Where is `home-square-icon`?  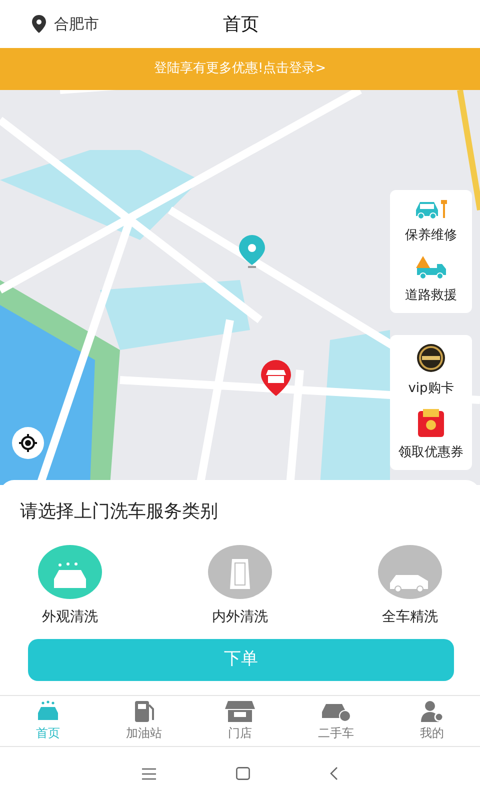 home-square-icon is located at coordinates (243, 773).